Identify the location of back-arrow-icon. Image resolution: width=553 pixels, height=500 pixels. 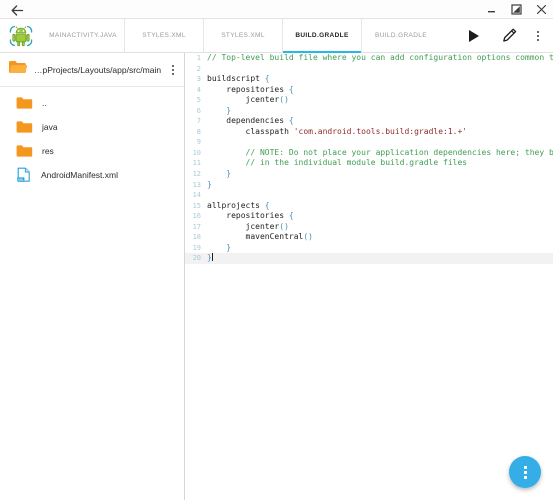
(17, 10).